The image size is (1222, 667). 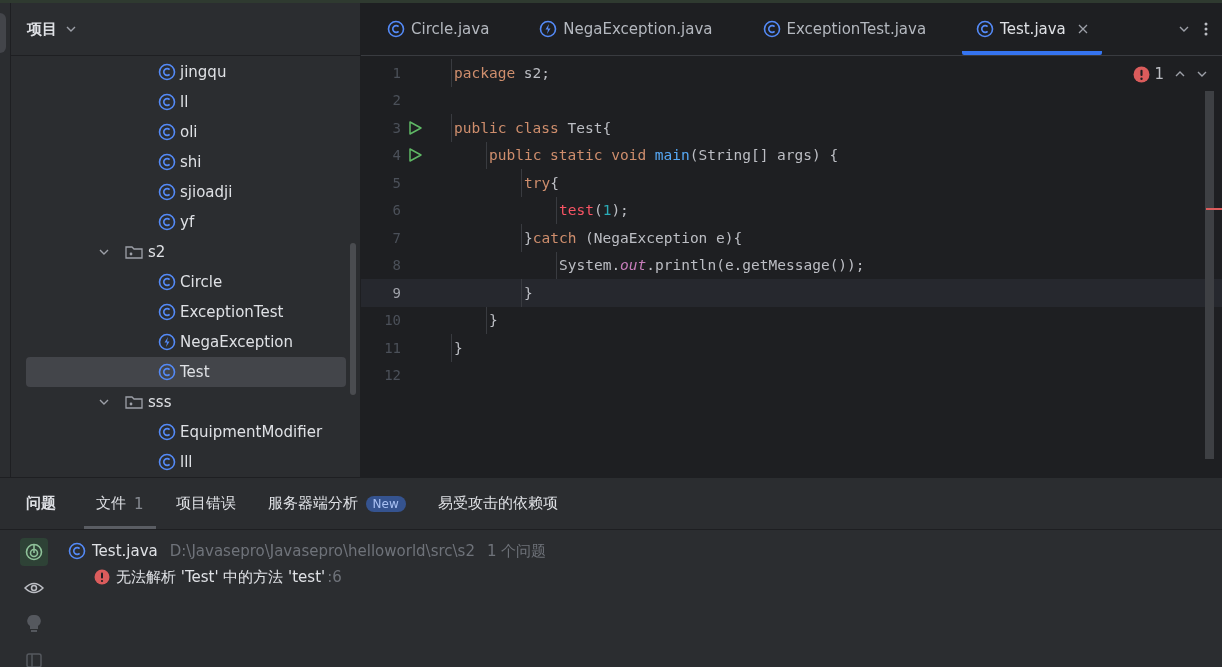 What do you see at coordinates (186, 72) in the screenshot?
I see `tree-item: jingqu` at bounding box center [186, 72].